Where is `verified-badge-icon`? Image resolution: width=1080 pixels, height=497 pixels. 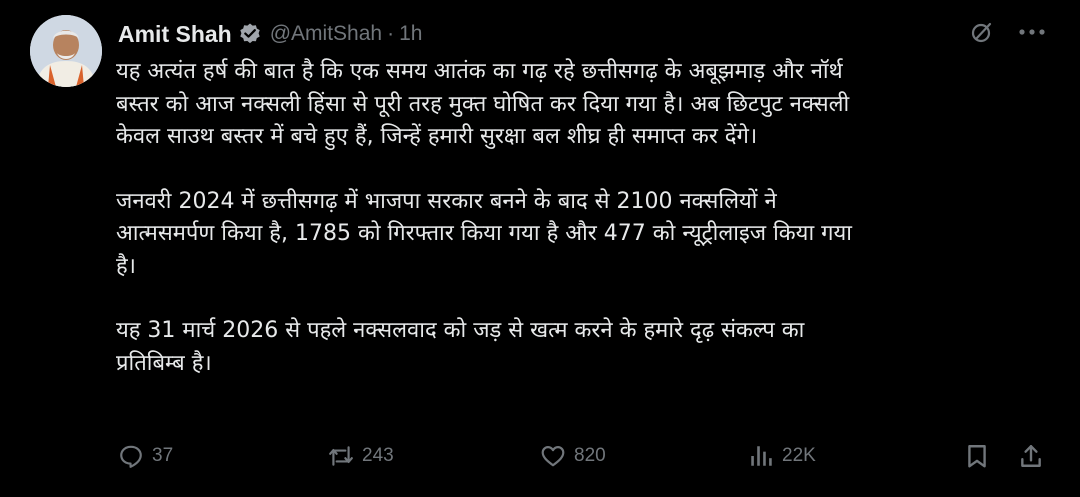 verified-badge-icon is located at coordinates (250, 34).